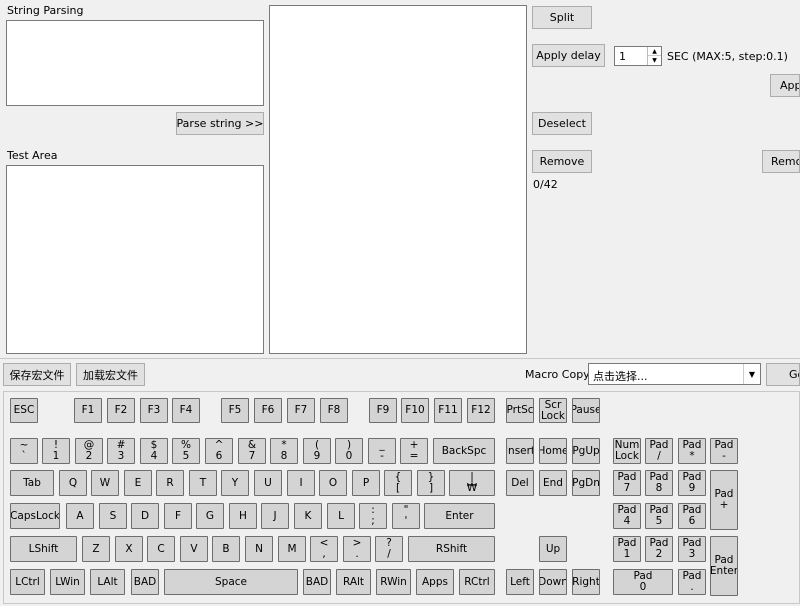  I want to click on key-f4: F4, so click(186, 410).